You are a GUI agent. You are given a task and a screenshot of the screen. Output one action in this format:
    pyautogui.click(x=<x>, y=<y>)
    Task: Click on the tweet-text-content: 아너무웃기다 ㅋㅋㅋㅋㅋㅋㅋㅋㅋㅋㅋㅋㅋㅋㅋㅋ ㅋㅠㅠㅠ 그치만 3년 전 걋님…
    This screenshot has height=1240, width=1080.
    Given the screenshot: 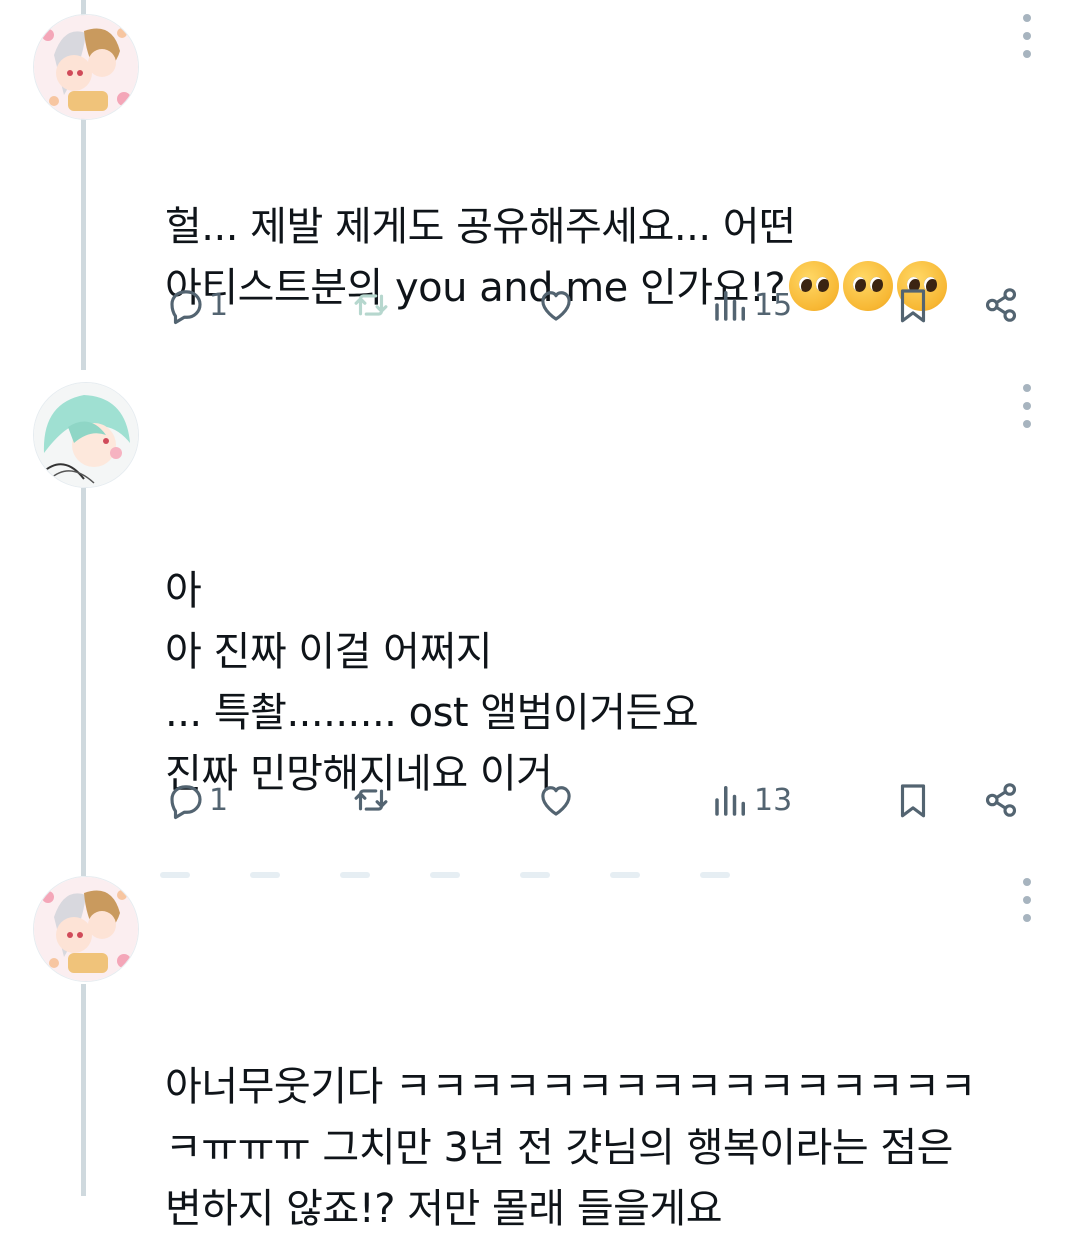 What is the action you would take?
    pyautogui.click(x=570, y=1148)
    